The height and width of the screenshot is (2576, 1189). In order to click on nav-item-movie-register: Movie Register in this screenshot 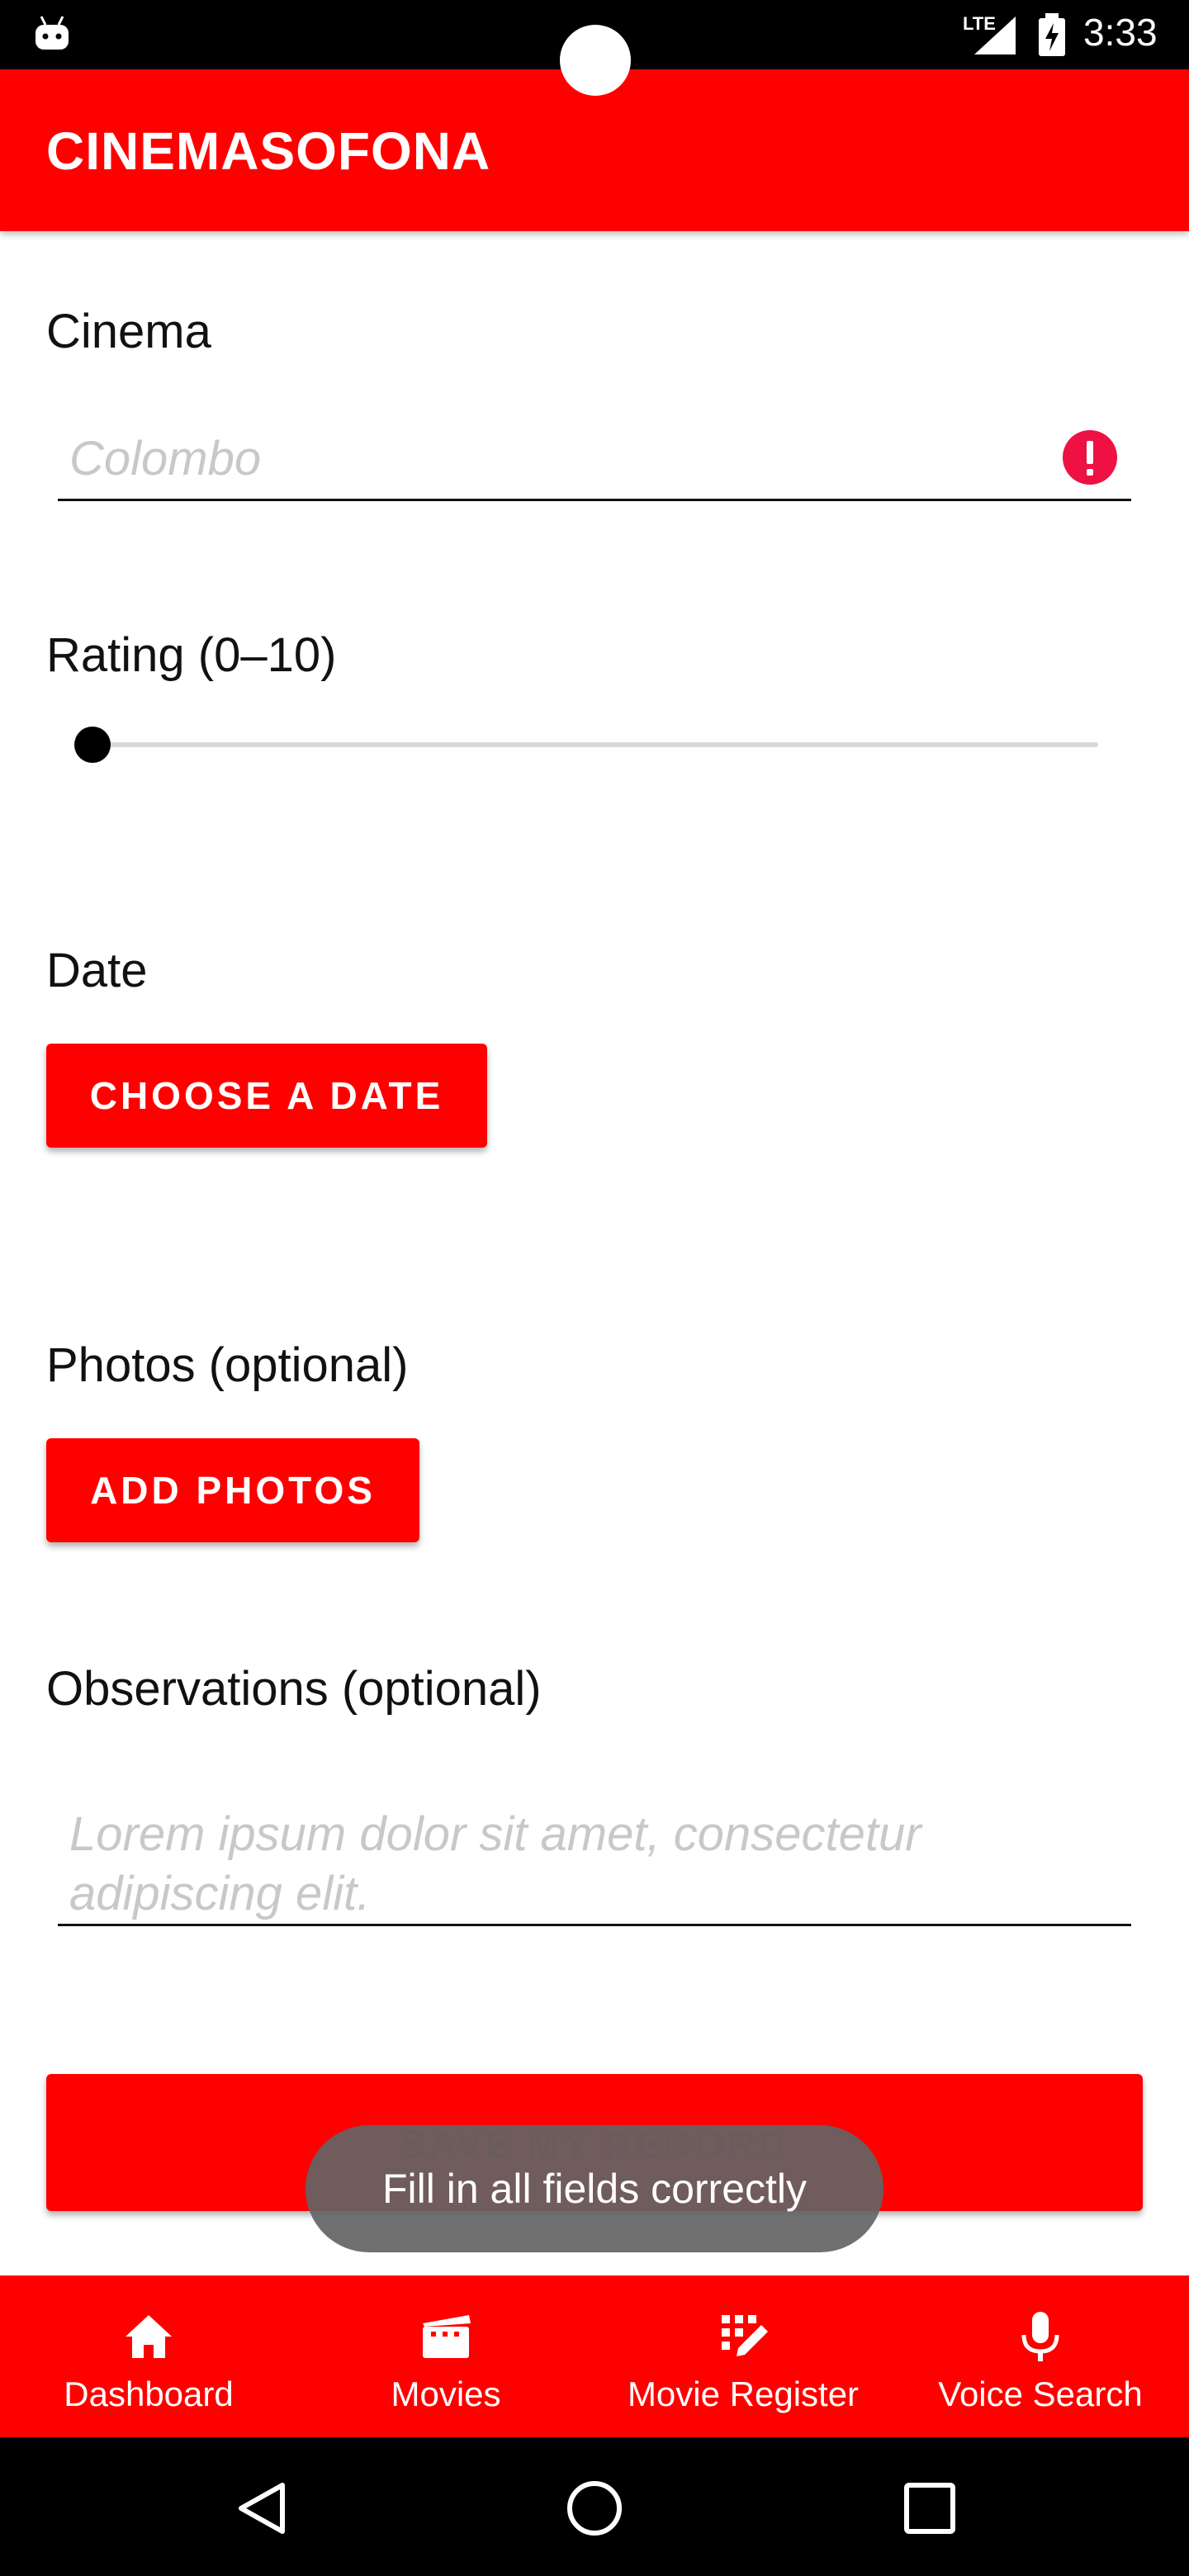, I will do `click(743, 2356)`.